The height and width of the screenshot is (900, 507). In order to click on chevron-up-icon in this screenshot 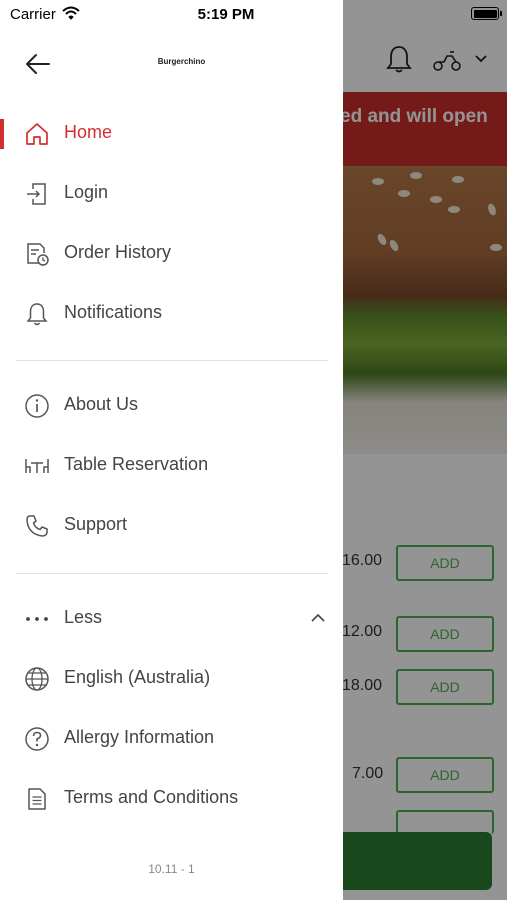, I will do `click(318, 617)`.